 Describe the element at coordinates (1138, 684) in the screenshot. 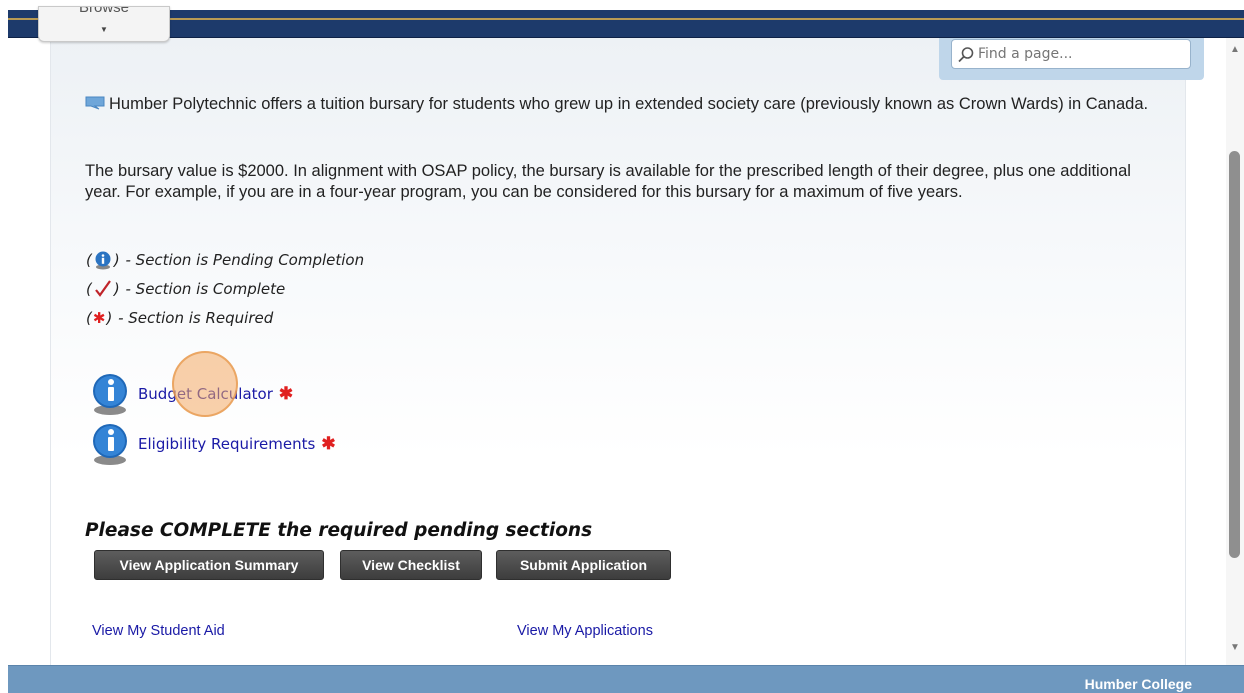

I see `footer-brand: Humber College` at that location.